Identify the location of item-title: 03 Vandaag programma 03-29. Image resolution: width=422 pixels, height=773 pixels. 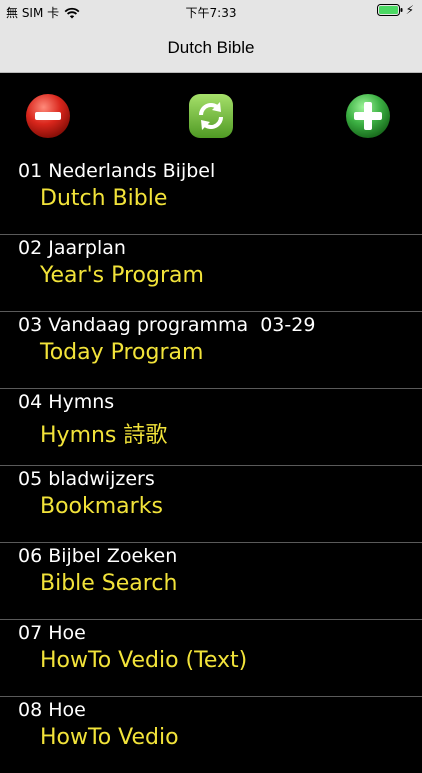
(167, 325).